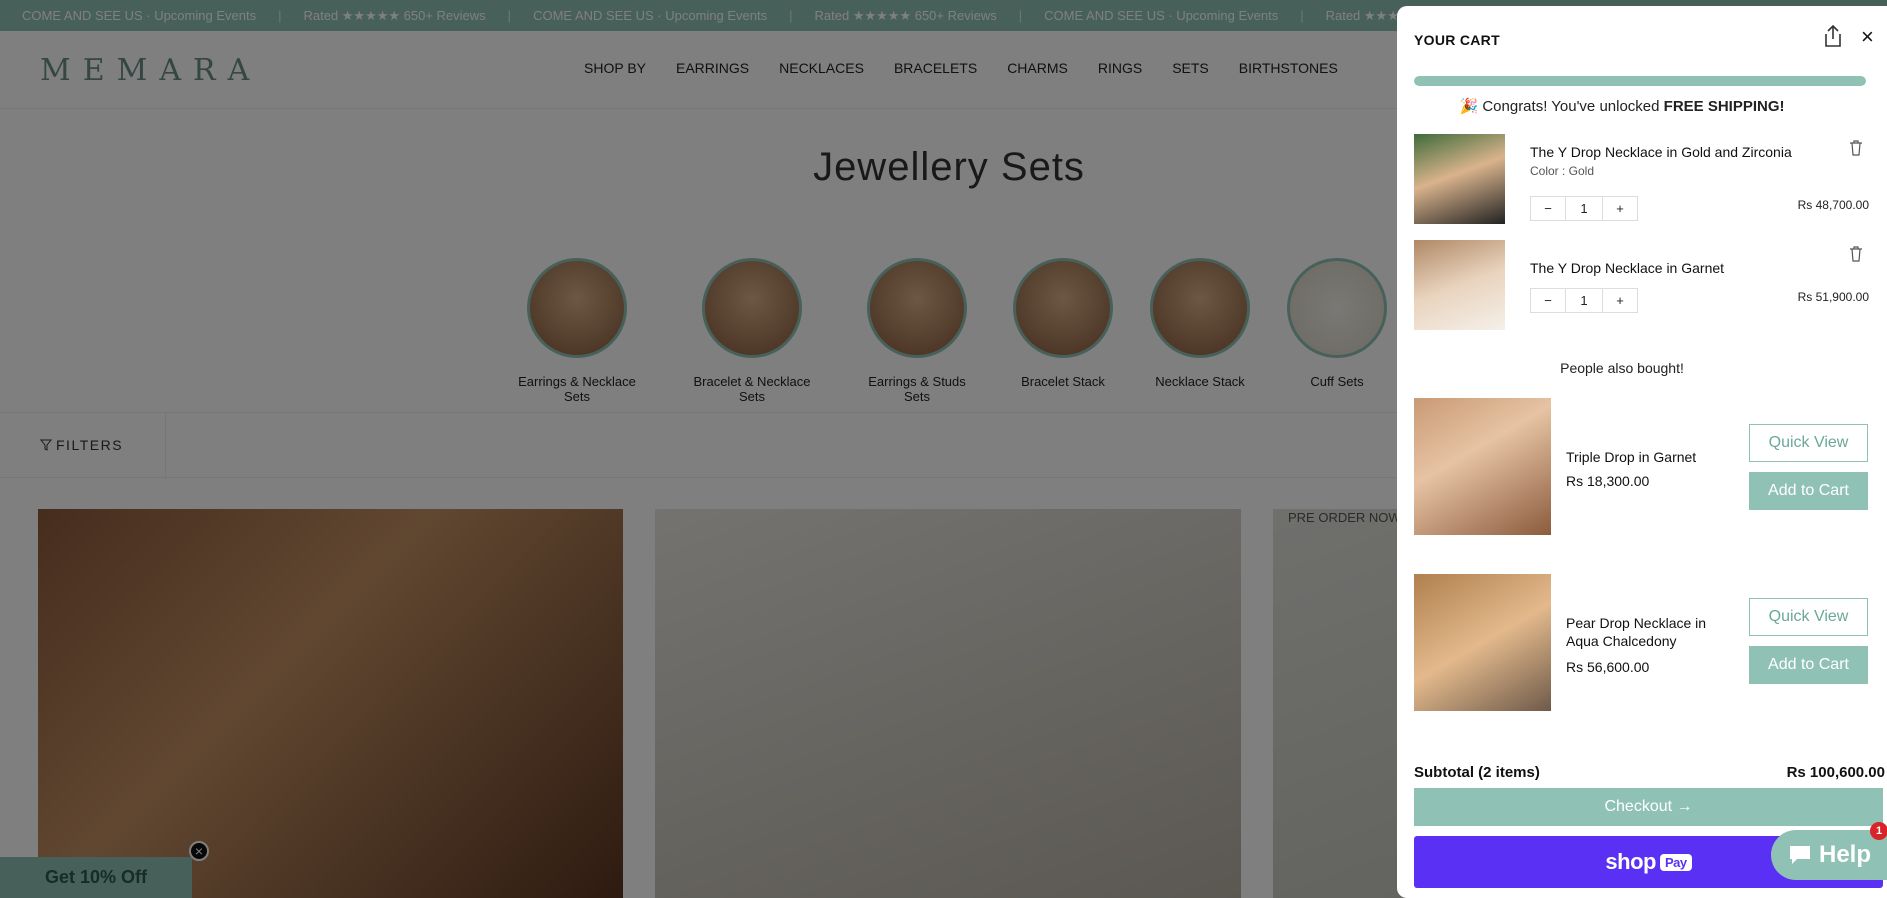  What do you see at coordinates (1833, 205) in the screenshot?
I see `line-item-price: Rs 48,700.00` at bounding box center [1833, 205].